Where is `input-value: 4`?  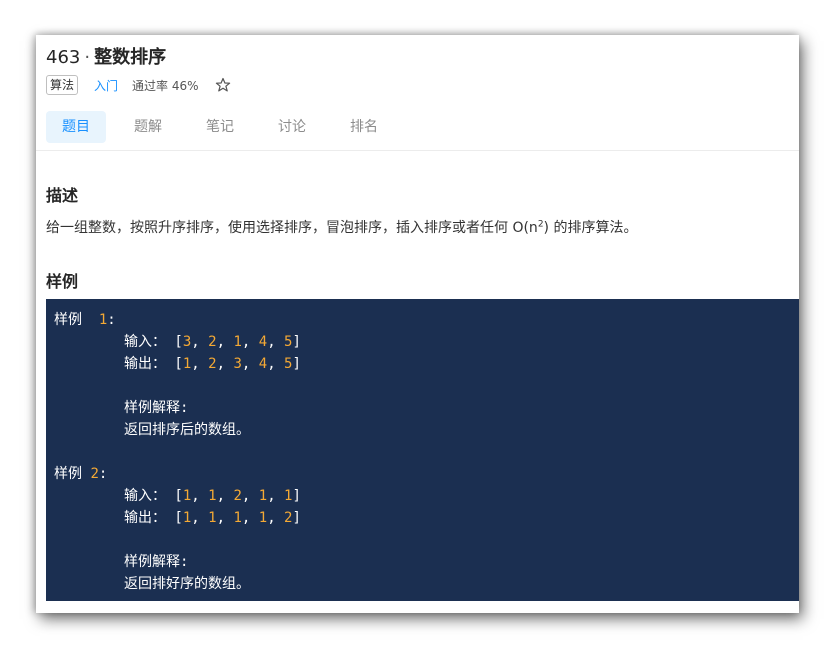
input-value: 4 is located at coordinates (263, 342).